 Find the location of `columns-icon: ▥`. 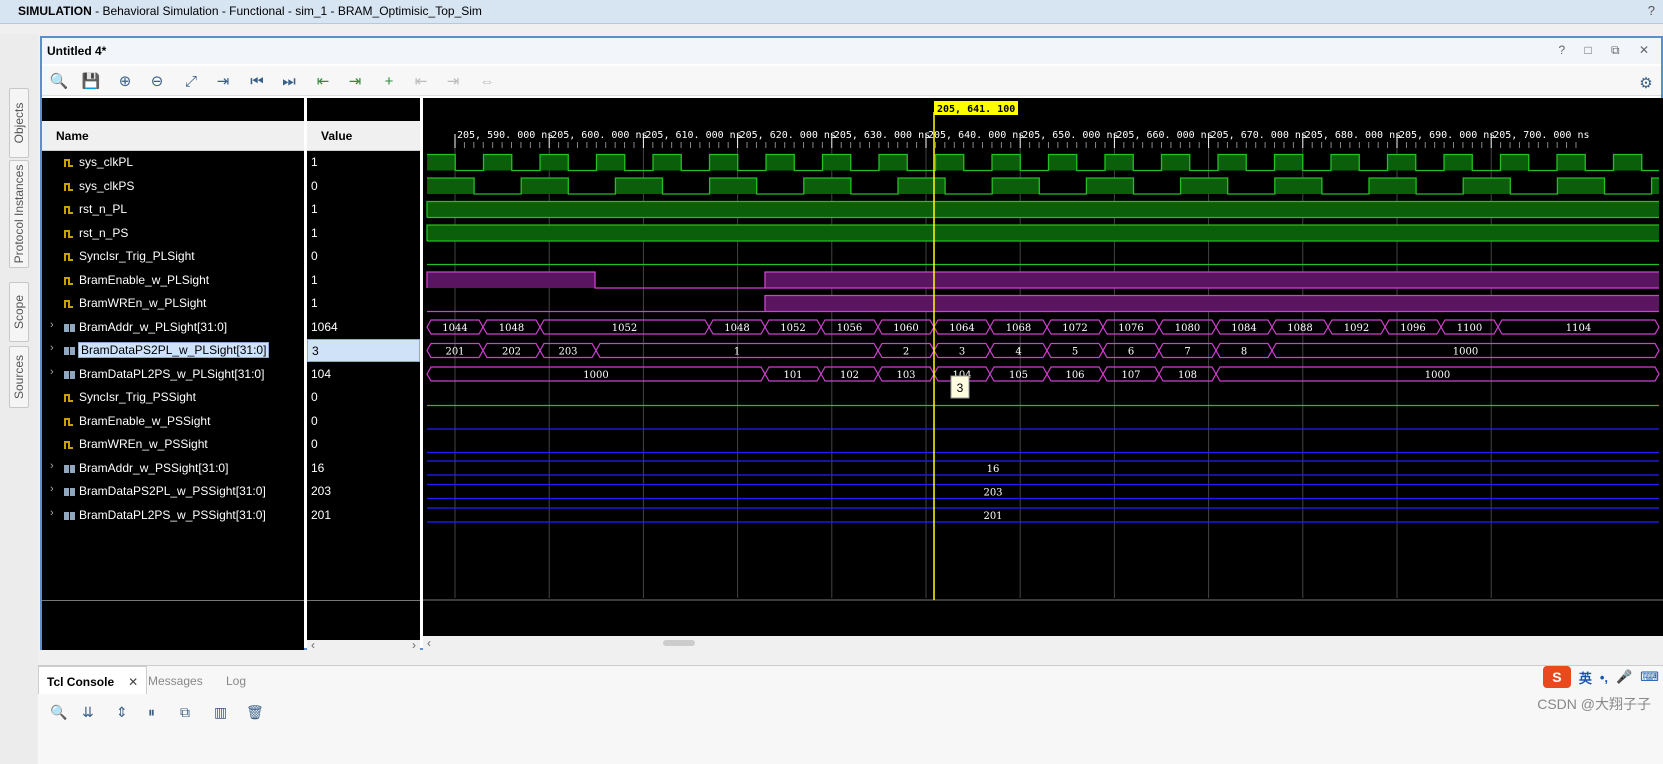

columns-icon: ▥ is located at coordinates (220, 712).